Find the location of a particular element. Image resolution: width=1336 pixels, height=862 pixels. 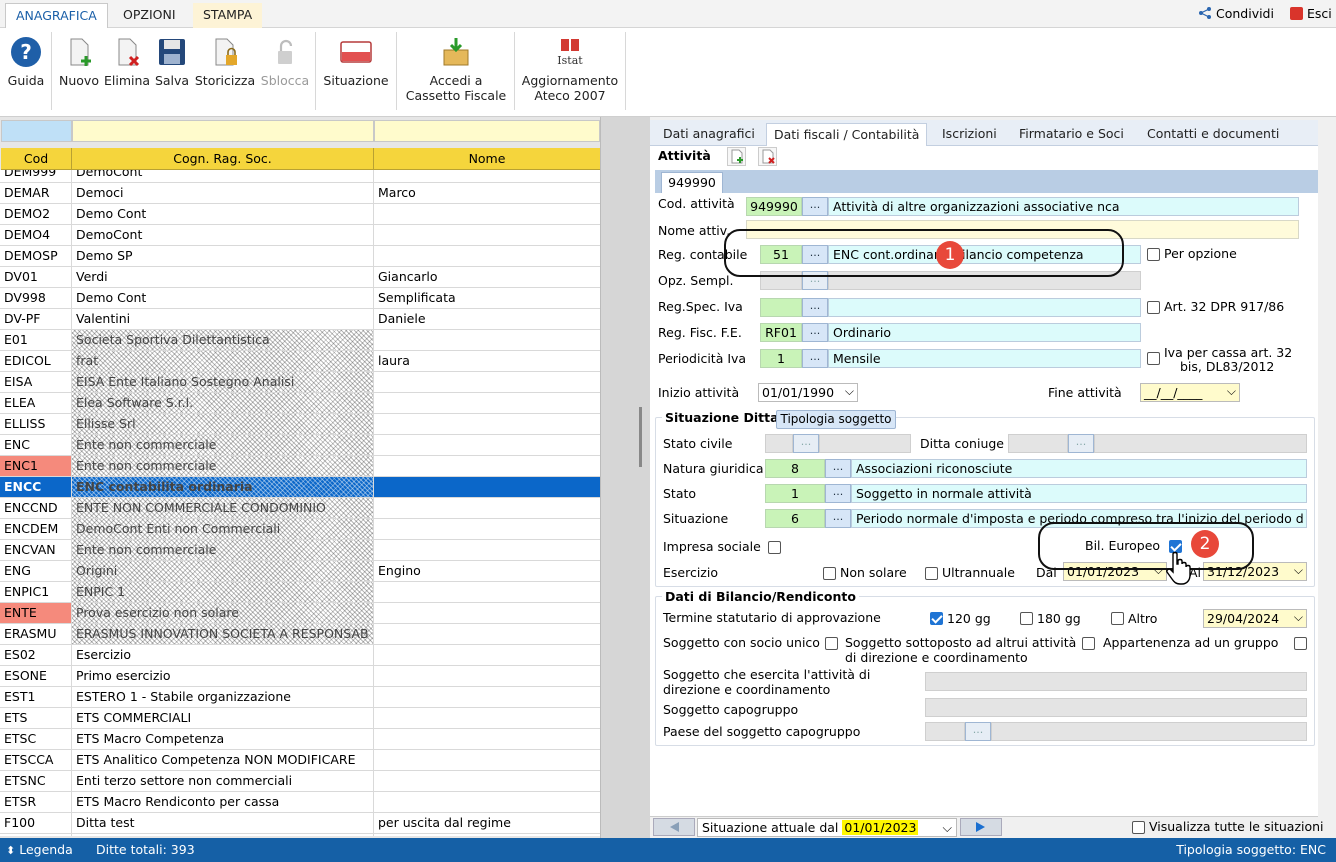

filter-cod is located at coordinates (36, 131).